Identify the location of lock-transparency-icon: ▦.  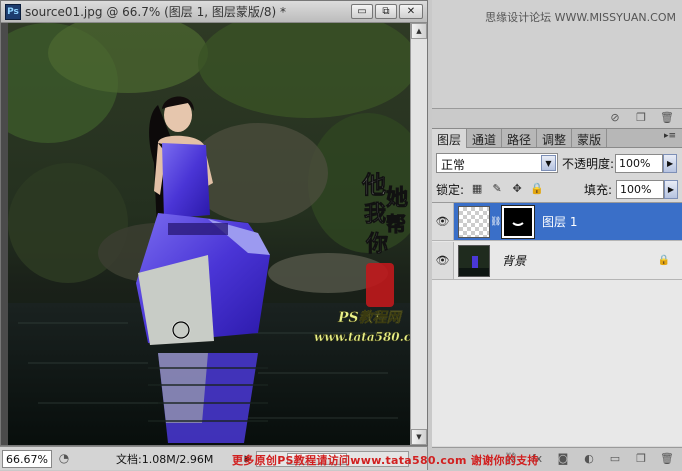
(477, 189).